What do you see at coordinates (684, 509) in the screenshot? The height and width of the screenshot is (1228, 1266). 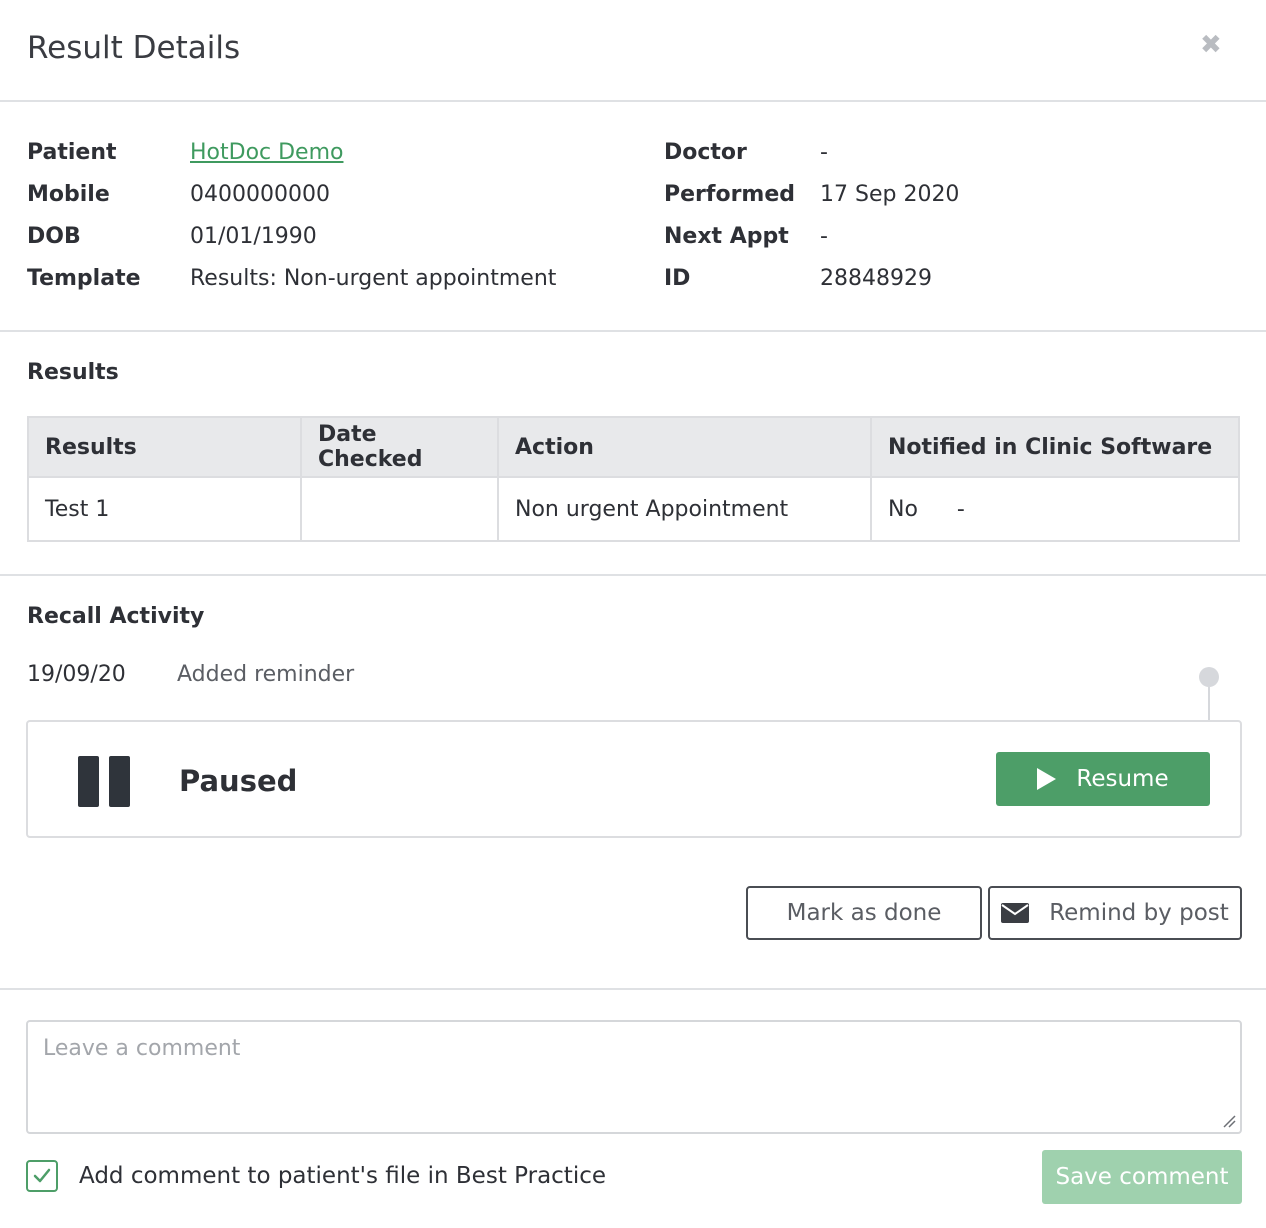 I see `cell-action: Non urgent Appointment` at bounding box center [684, 509].